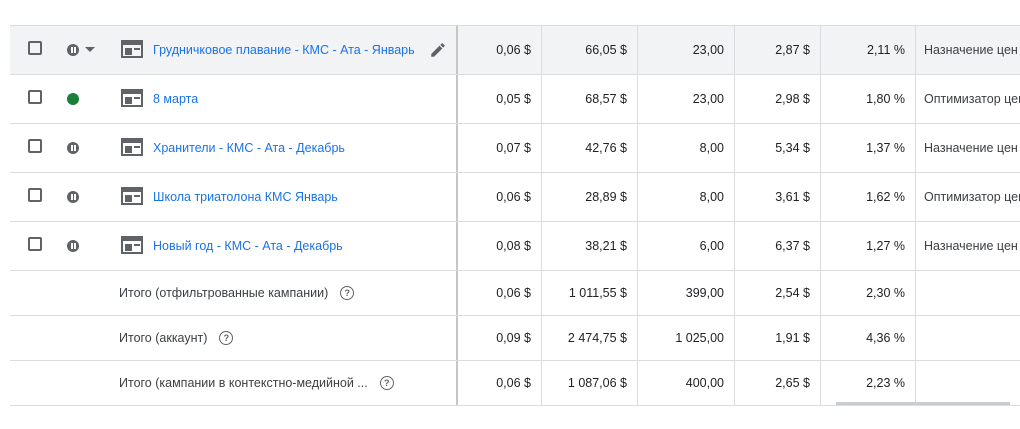 This screenshot has height=429, width=1020. I want to click on totals-label-wrap: Итого (отфильтрованные кампании) ?, so click(237, 293).